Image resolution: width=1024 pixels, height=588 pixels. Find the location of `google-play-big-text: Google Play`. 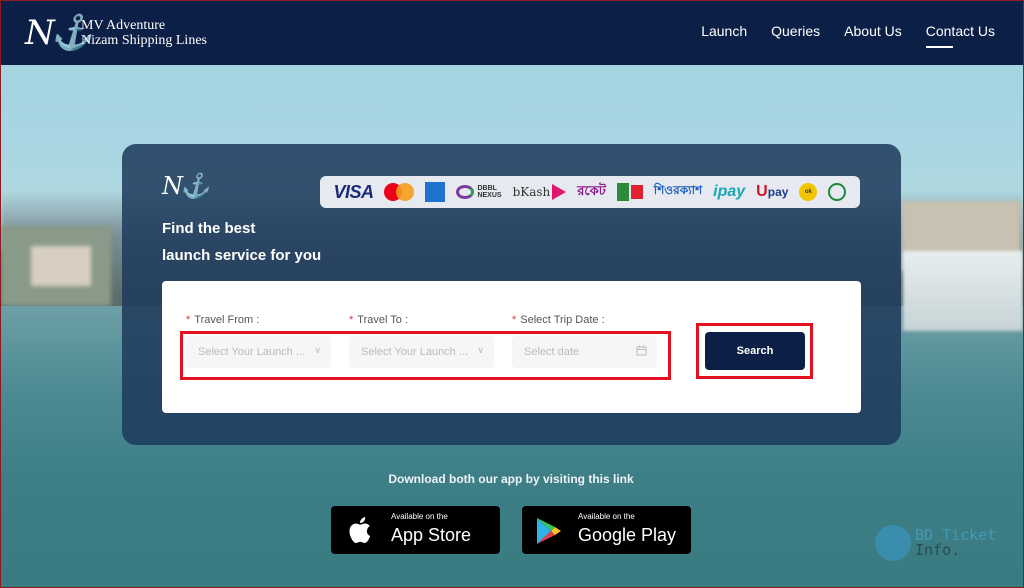

google-play-big-text: Google Play is located at coordinates (627, 535).